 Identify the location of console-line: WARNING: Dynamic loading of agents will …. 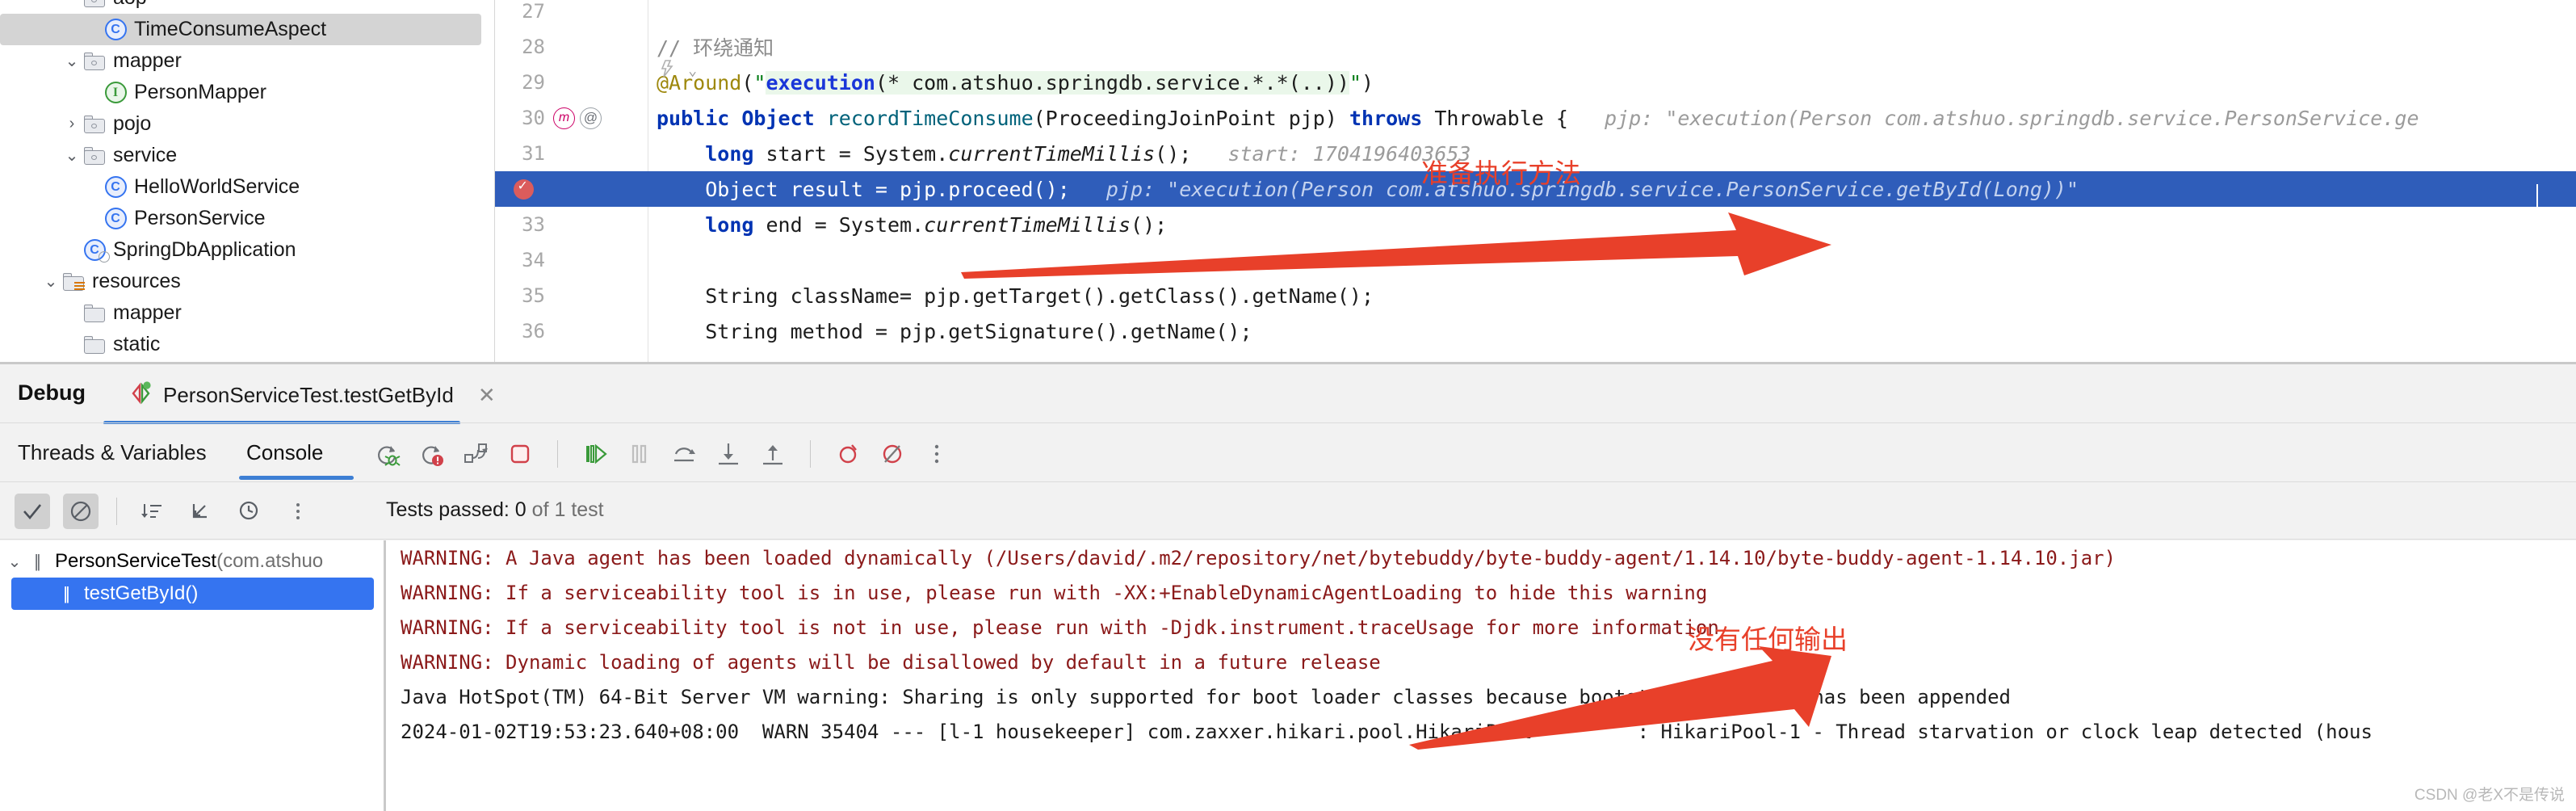
(891, 662).